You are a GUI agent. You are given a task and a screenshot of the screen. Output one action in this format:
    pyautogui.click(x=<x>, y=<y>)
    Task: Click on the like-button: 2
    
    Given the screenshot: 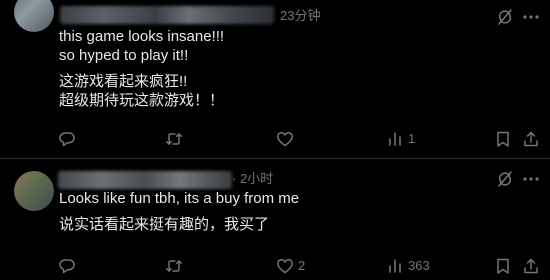 What is the action you would take?
    pyautogui.click(x=290, y=266)
    